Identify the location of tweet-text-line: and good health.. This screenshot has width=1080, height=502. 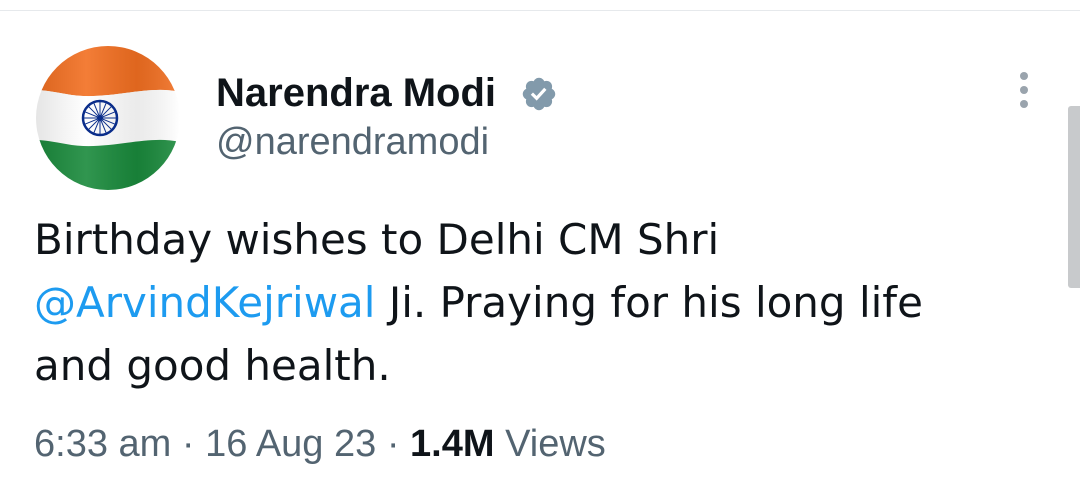
(212, 365).